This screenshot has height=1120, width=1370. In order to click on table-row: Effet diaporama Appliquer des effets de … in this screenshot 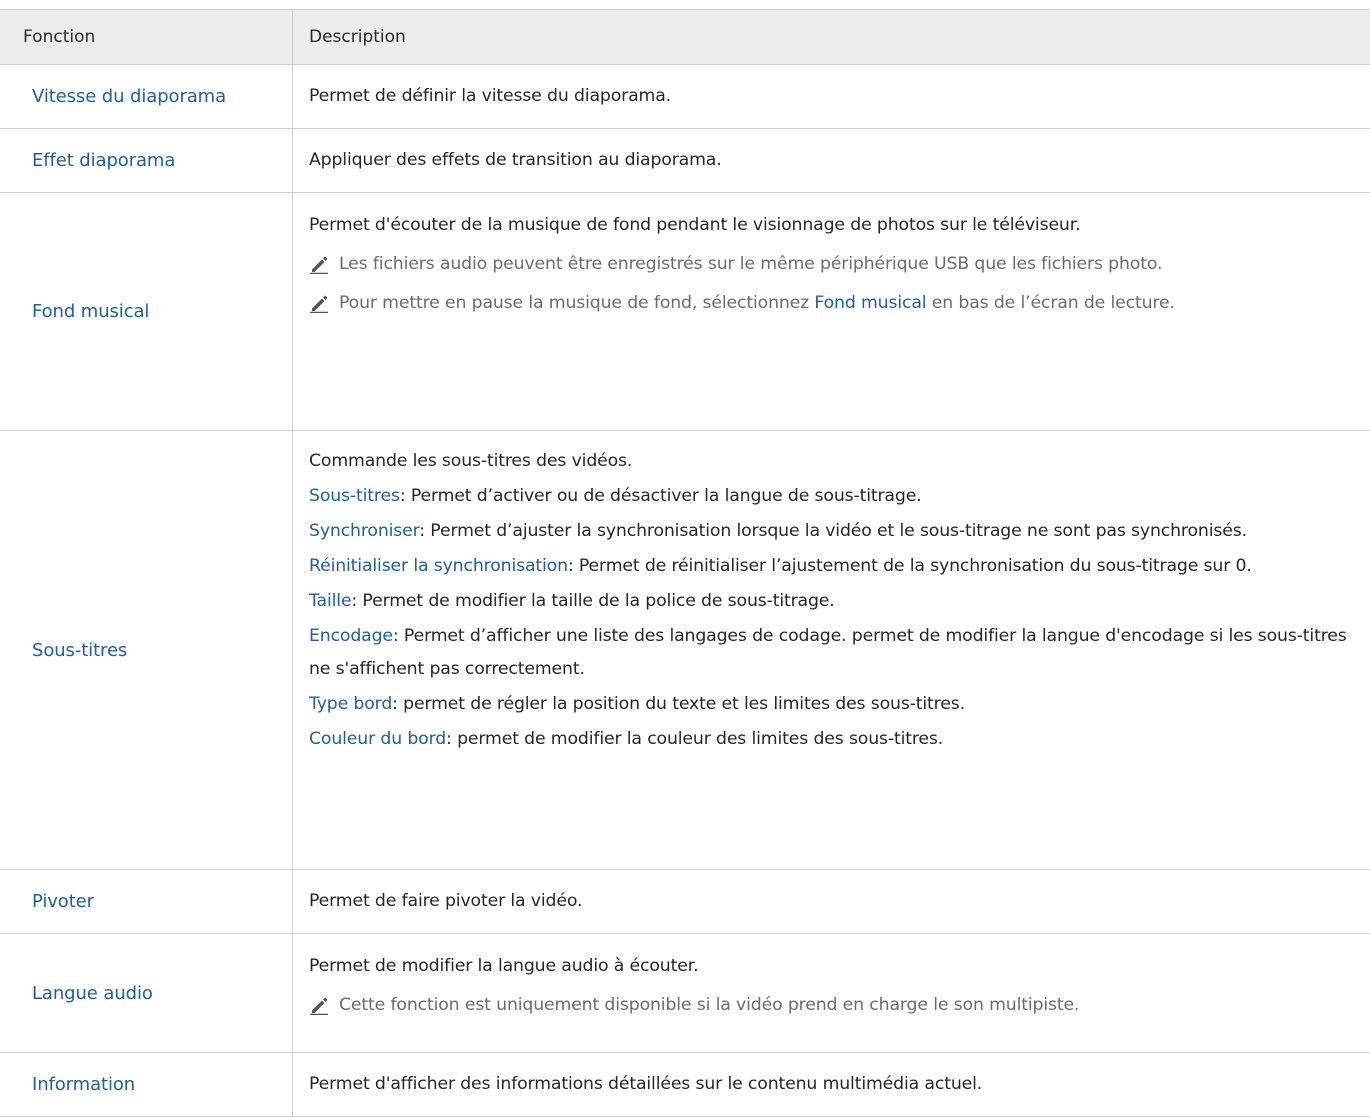, I will do `click(685, 161)`.